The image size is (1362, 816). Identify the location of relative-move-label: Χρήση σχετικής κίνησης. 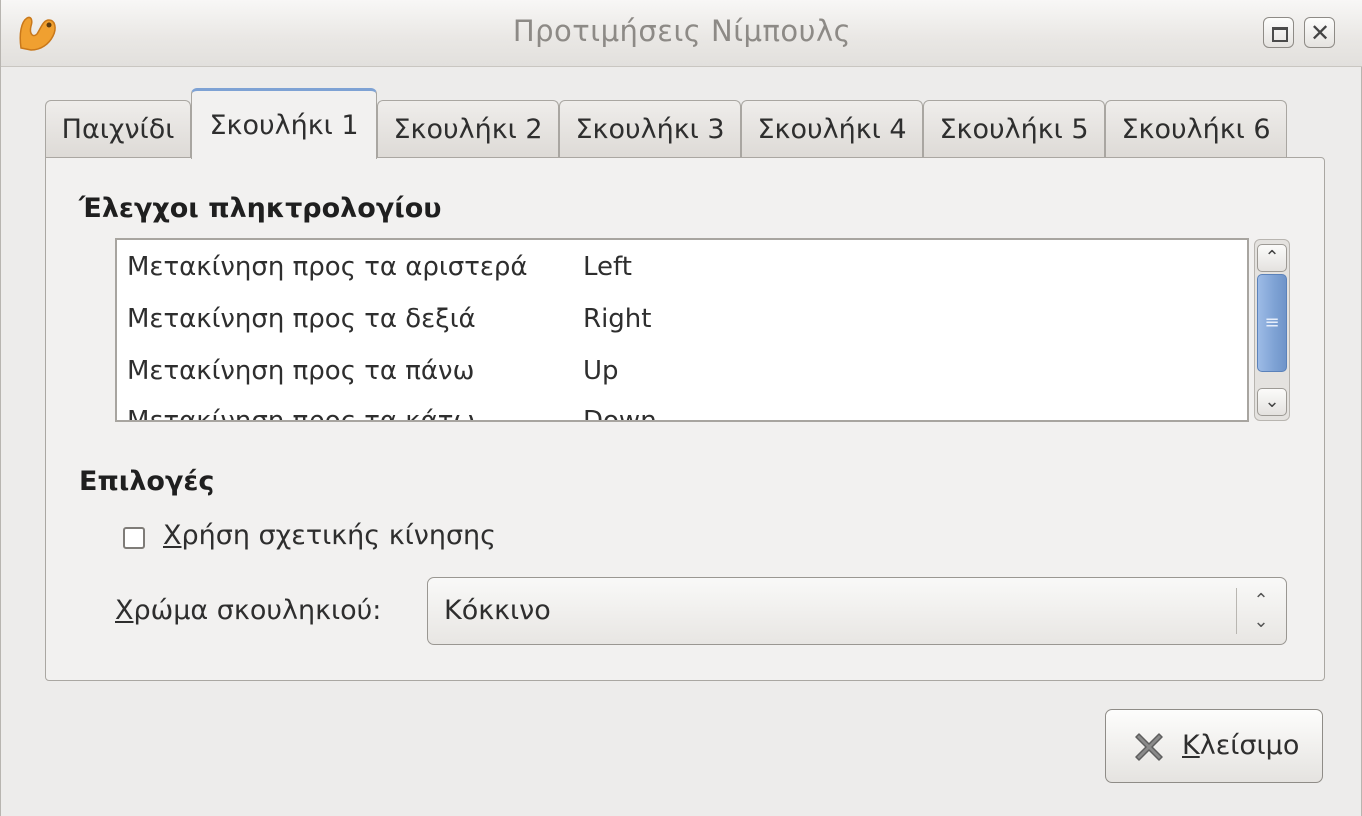
(329, 535).